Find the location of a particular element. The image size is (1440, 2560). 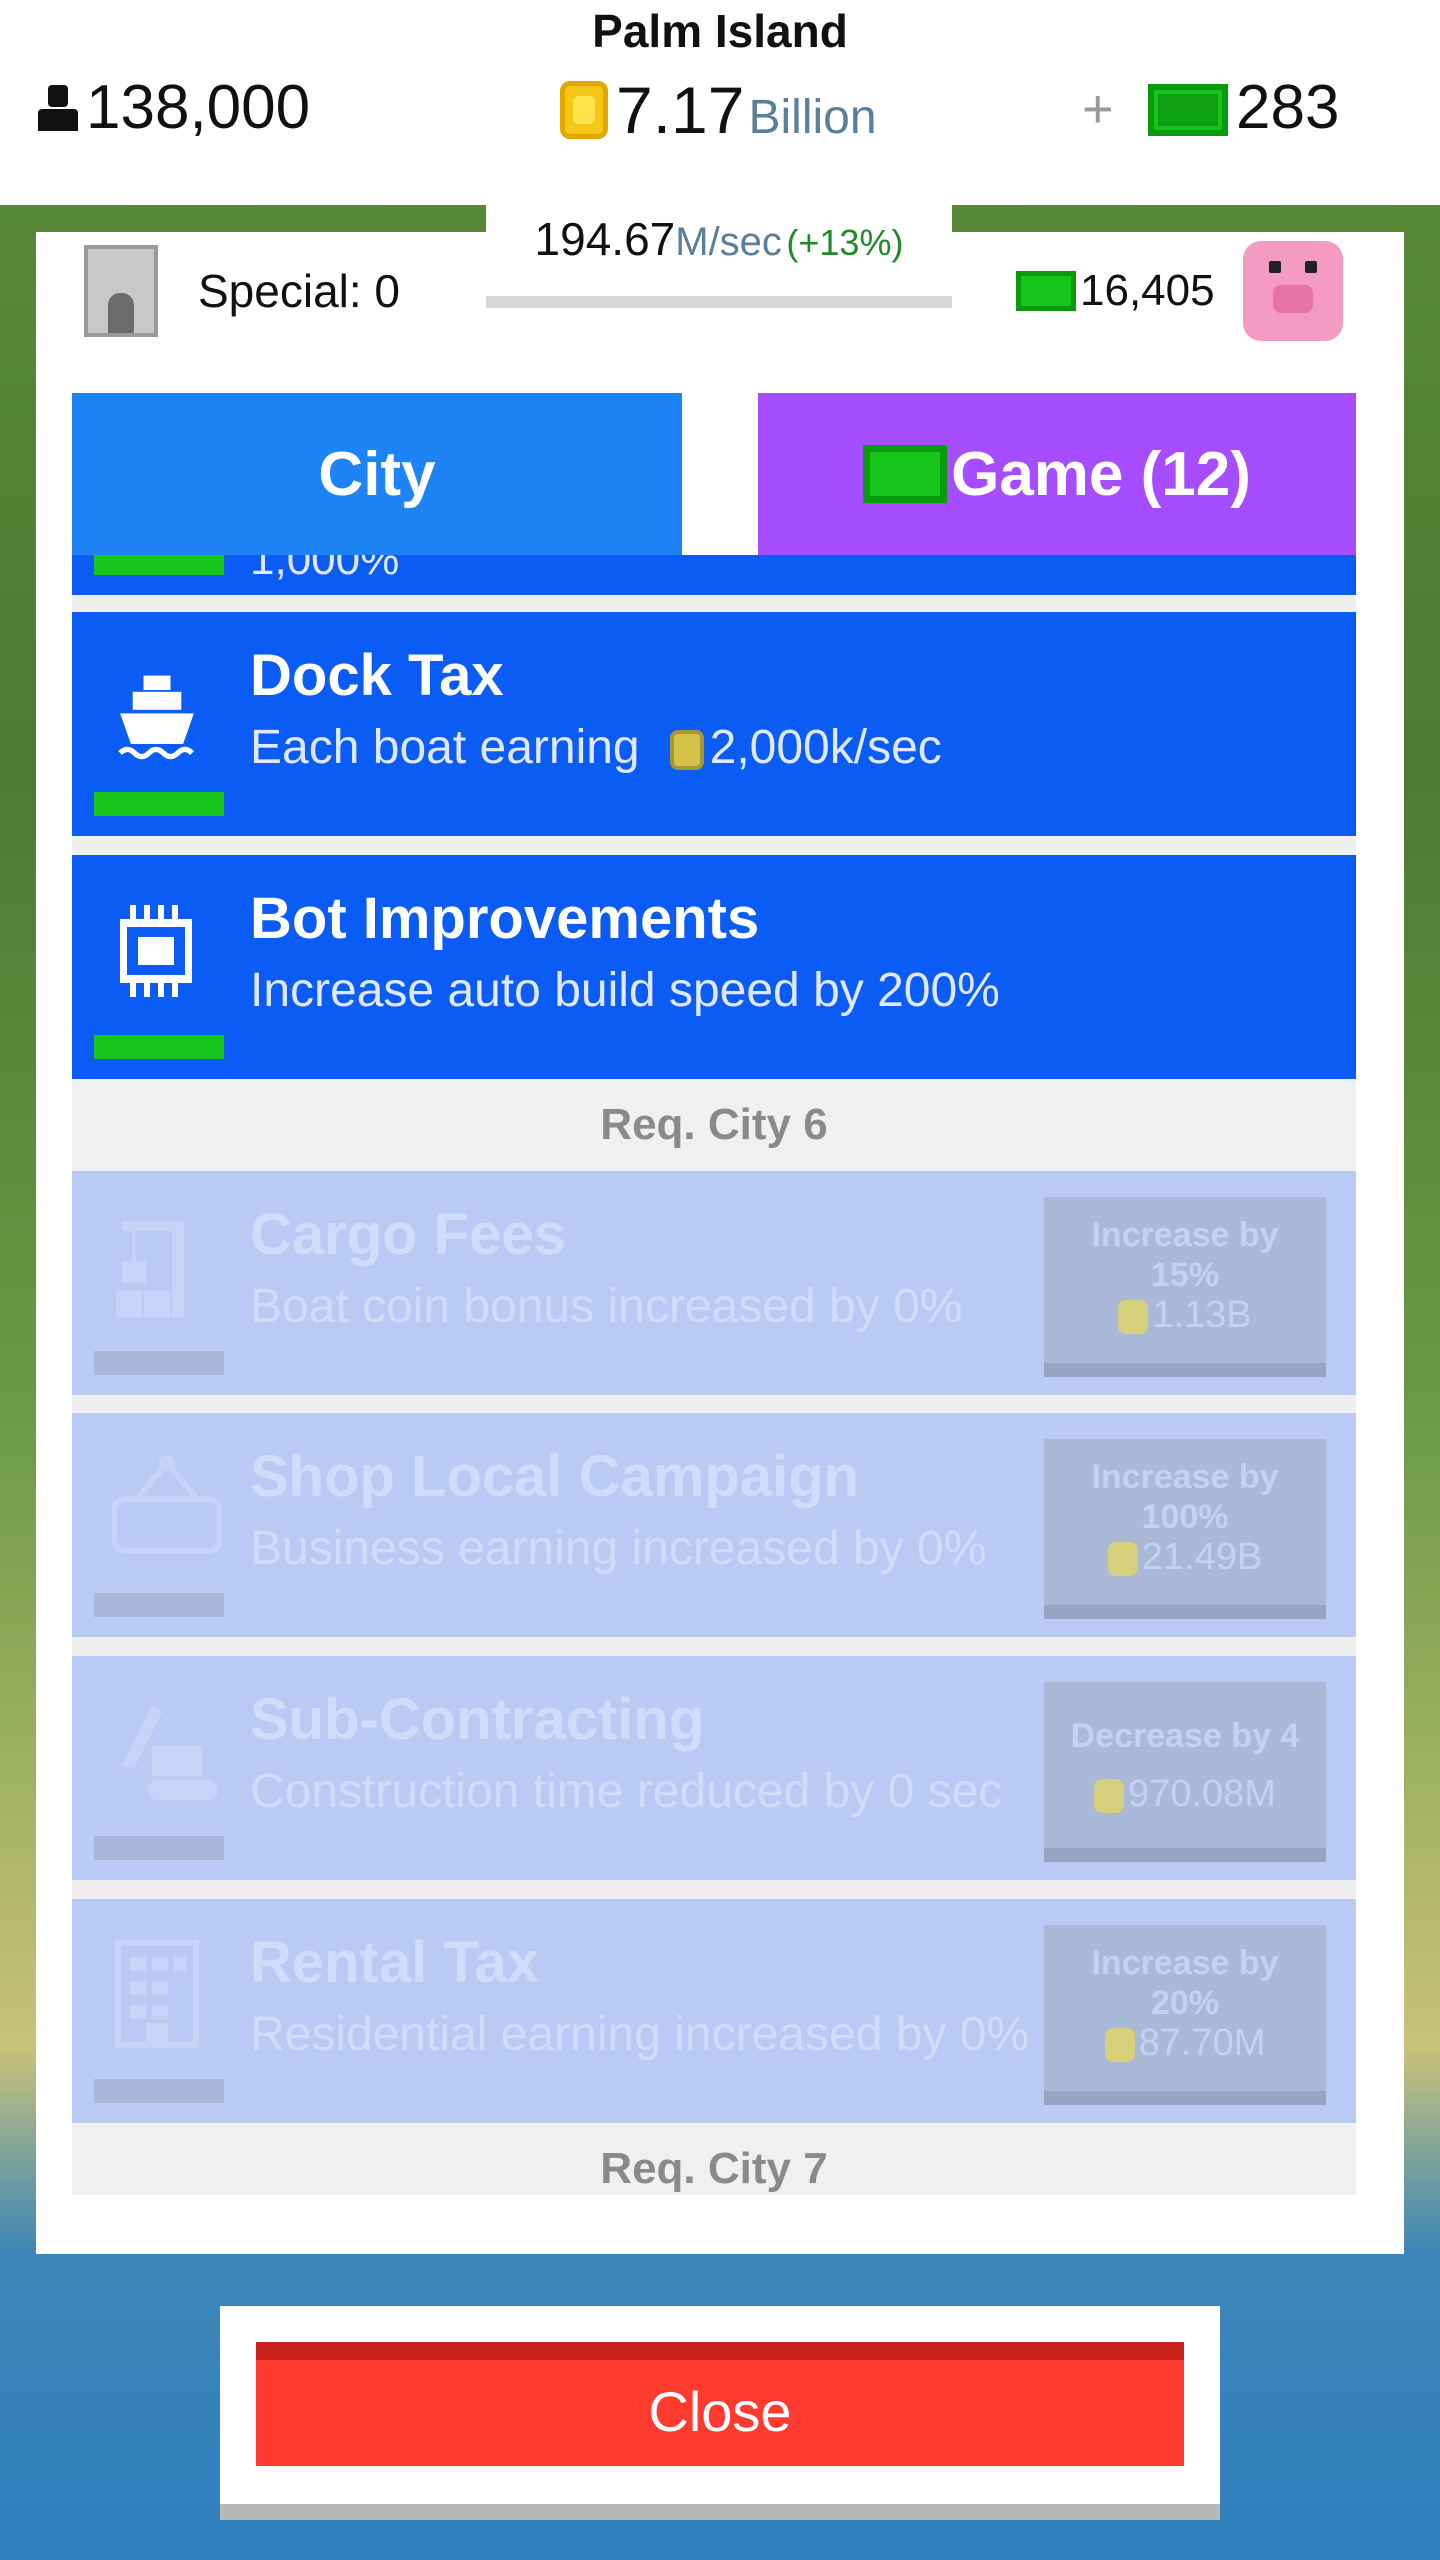

crane-icon is located at coordinates (157, 1266).